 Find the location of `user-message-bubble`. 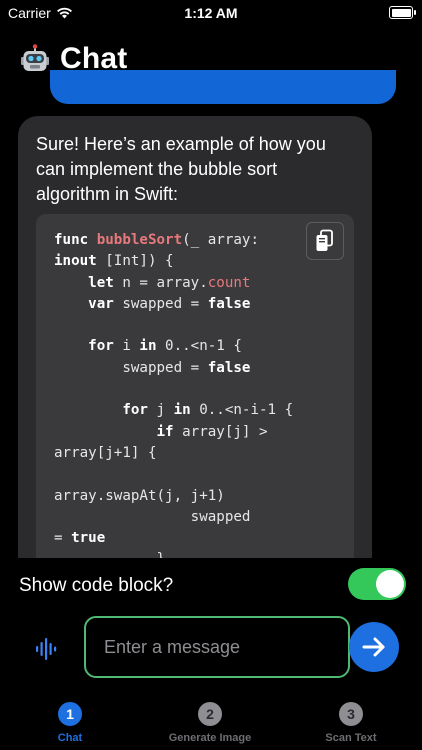

user-message-bubble is located at coordinates (223, 87).